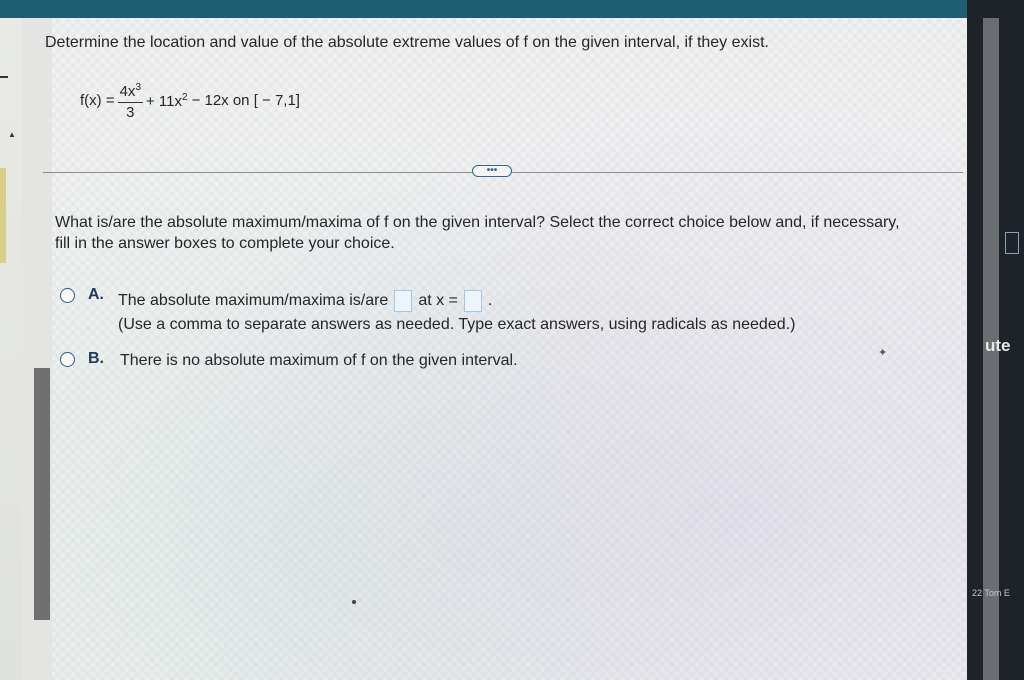 The image size is (1024, 680). I want to click on answer-box-max-value, so click(403, 301).